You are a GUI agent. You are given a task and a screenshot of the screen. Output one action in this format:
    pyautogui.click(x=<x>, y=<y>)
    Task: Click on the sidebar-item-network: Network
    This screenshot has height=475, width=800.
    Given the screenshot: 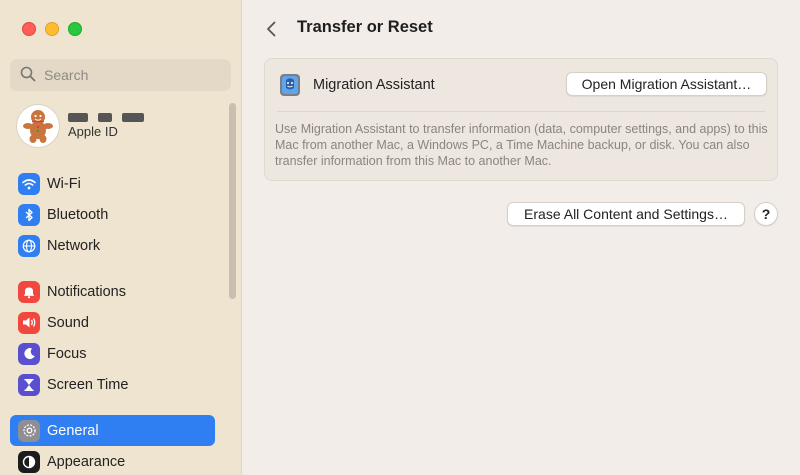 What is the action you would take?
    pyautogui.click(x=112, y=245)
    